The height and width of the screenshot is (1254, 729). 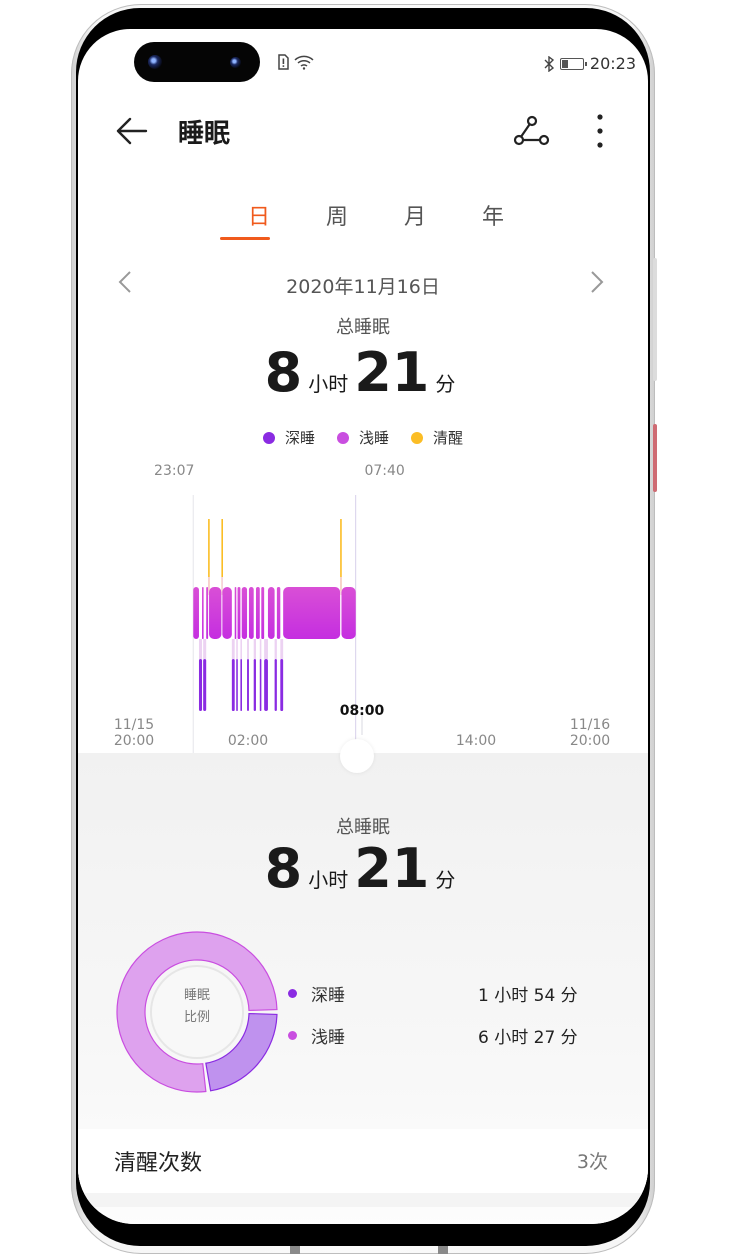 I want to click on ratio-deep-value: 1 小时 54 分, so click(x=528, y=996).